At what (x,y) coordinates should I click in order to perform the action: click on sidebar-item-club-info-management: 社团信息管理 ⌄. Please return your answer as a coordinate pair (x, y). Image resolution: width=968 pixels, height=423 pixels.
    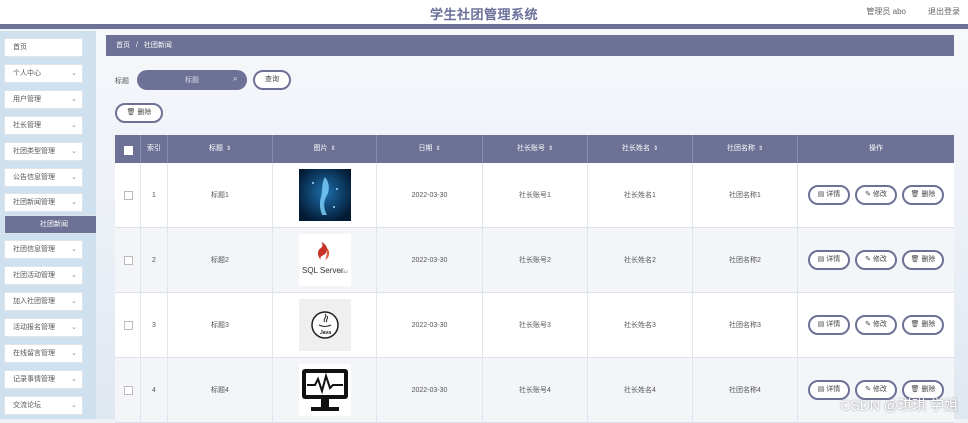
    Looking at the image, I should click on (43, 249).